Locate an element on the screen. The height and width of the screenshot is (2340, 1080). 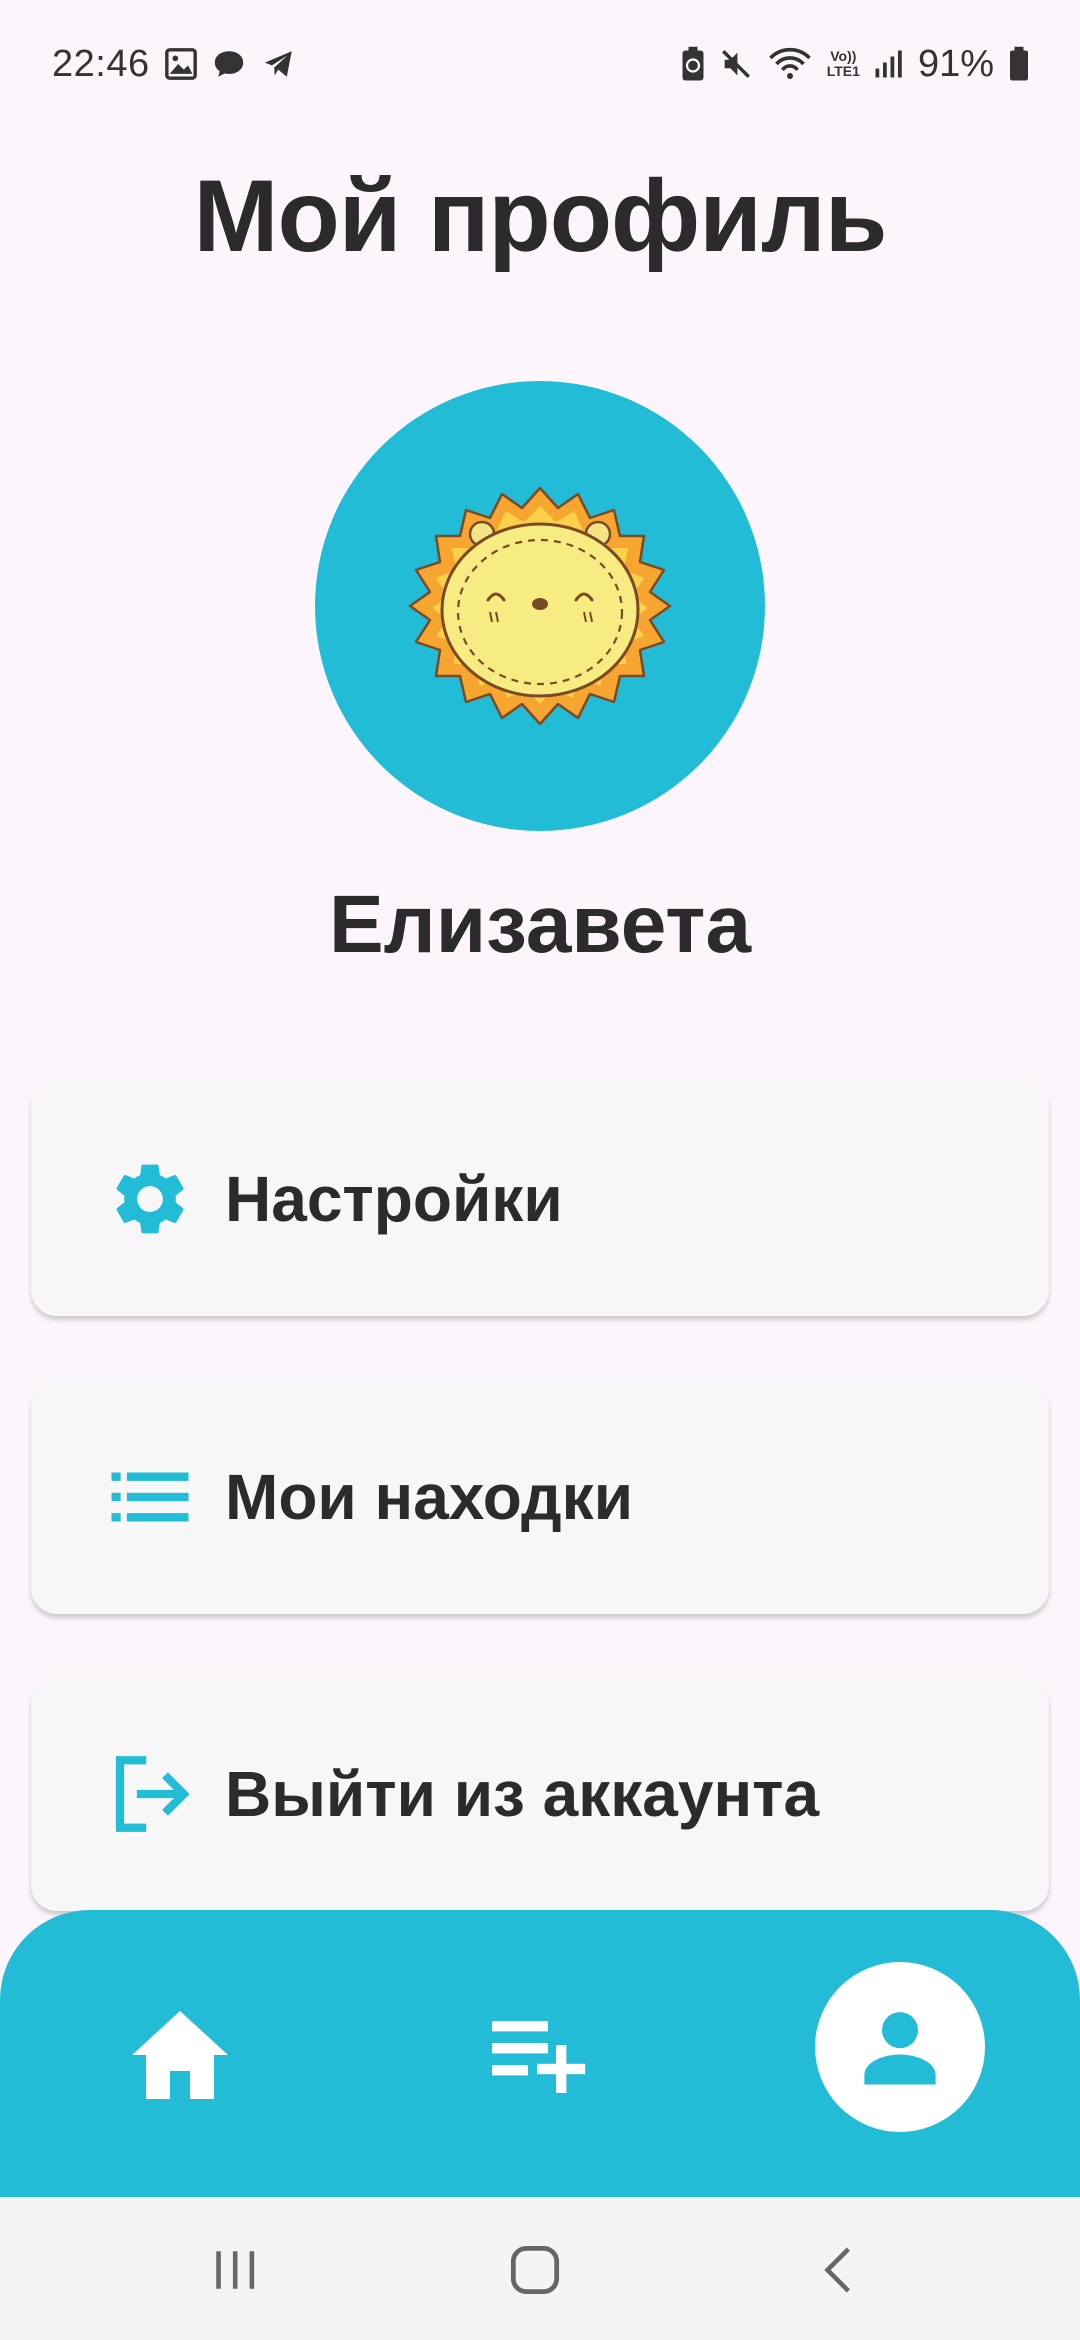
image-icon is located at coordinates (181, 64).